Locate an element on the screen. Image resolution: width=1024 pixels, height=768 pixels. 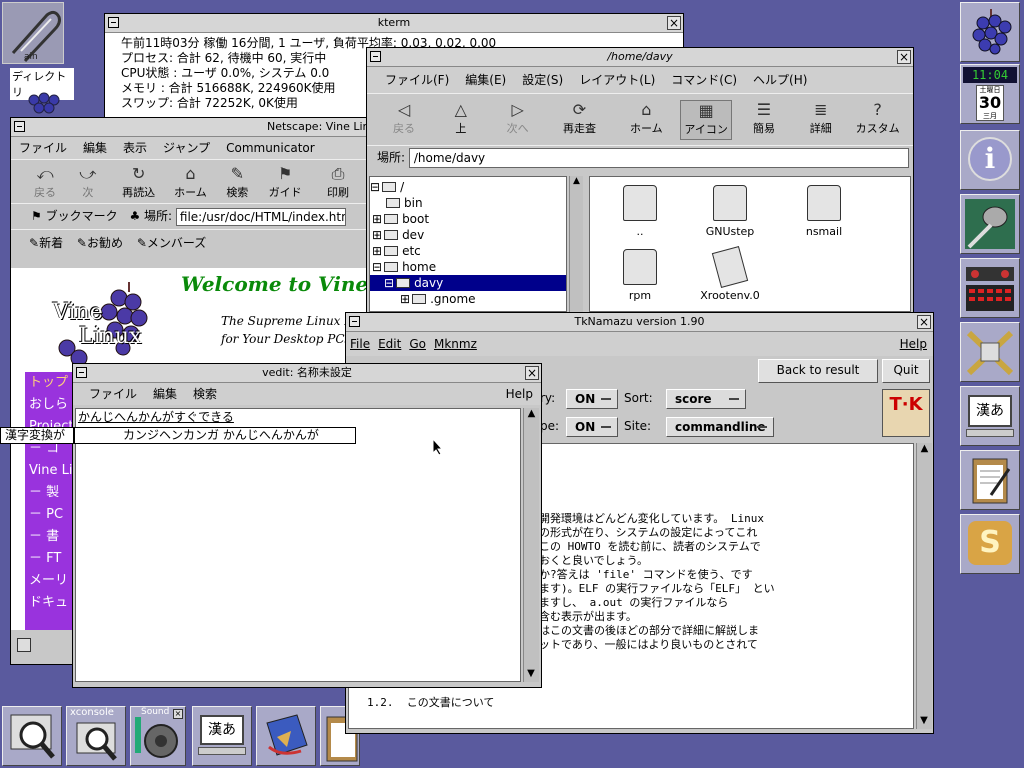
query-option-menu: ON is located at coordinates (592, 399).